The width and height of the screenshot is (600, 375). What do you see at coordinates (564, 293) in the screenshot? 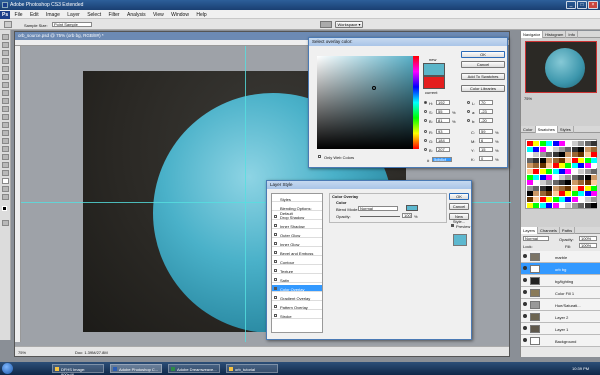
I see `layer-name: Color Fill 1` at bounding box center [564, 293].